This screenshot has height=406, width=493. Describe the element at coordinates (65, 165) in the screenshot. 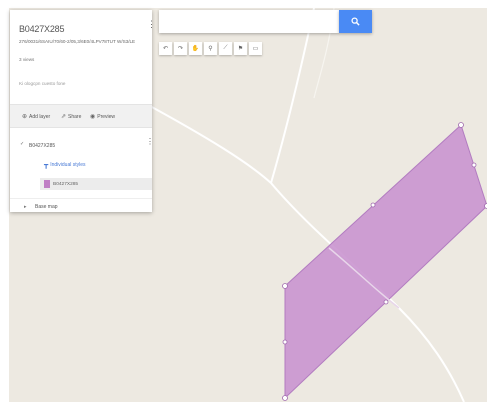

I see `individual-styles-link: ┳ Individual styles` at that location.